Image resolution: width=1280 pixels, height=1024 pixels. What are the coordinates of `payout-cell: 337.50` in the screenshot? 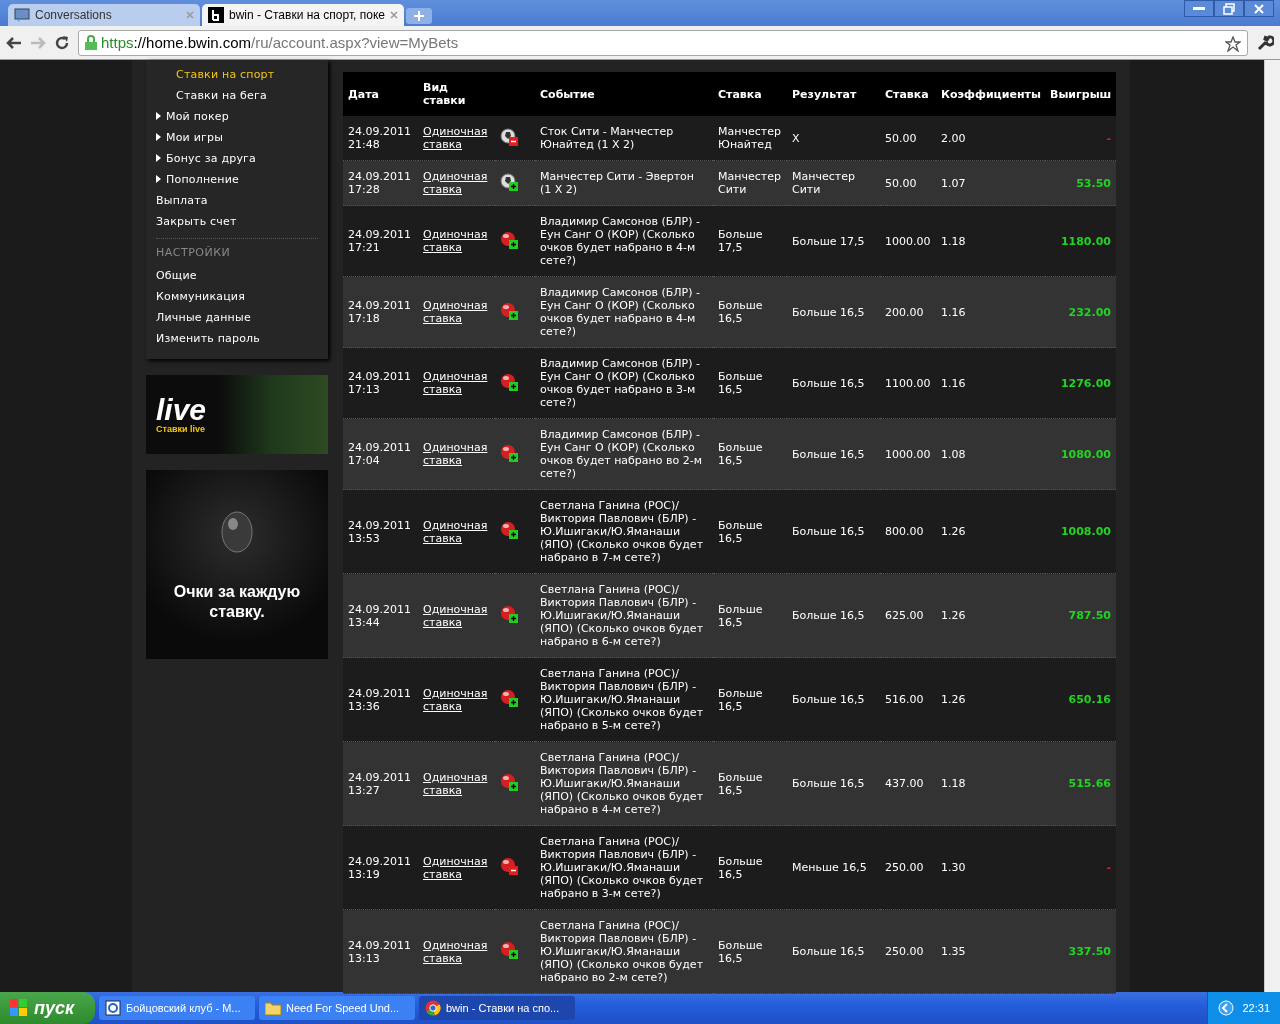 It's located at (1080, 951).